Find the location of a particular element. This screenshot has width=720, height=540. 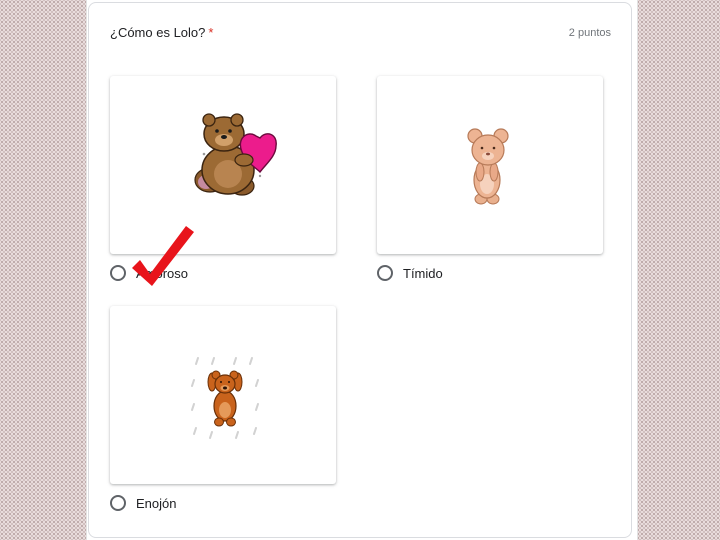

option-image-timido is located at coordinates (490, 165).